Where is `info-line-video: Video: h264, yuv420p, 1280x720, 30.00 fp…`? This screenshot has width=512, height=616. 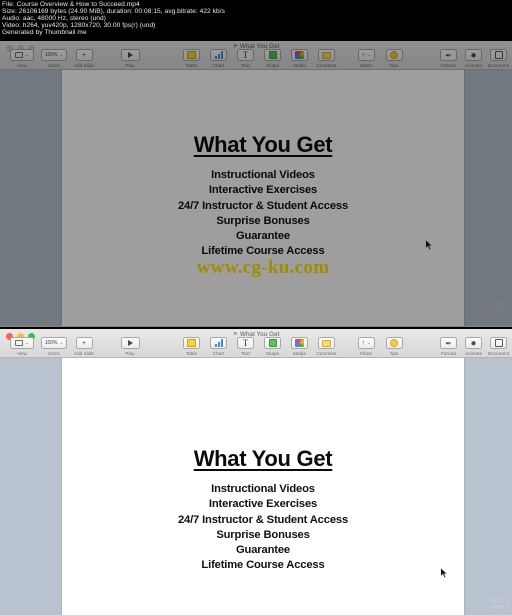
info-line-video: Video: h264, yuv420p, 1280x720, 30.00 fp… is located at coordinates (79, 25).